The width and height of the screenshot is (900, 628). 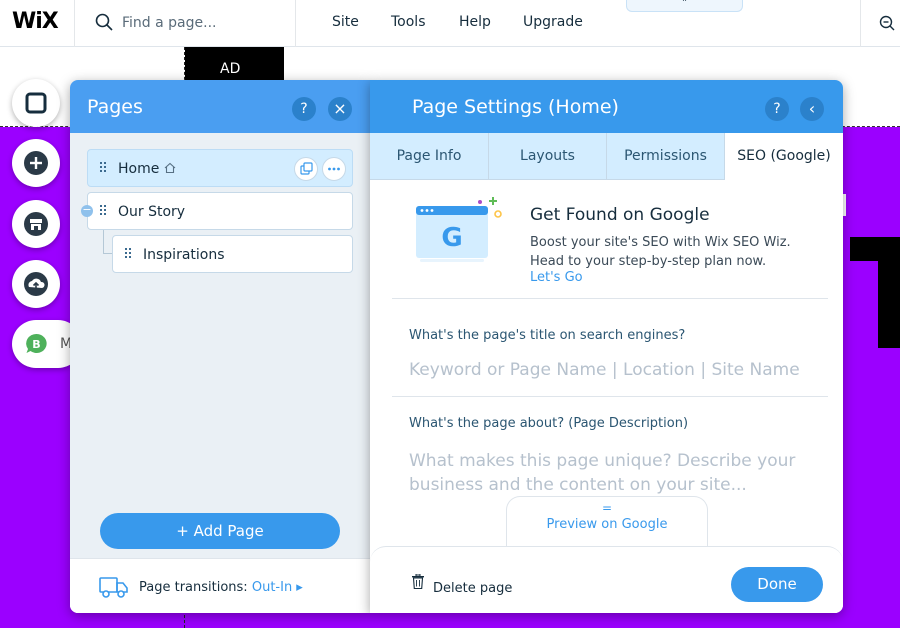 I want to click on menu-tools: Tools, so click(x=408, y=22).